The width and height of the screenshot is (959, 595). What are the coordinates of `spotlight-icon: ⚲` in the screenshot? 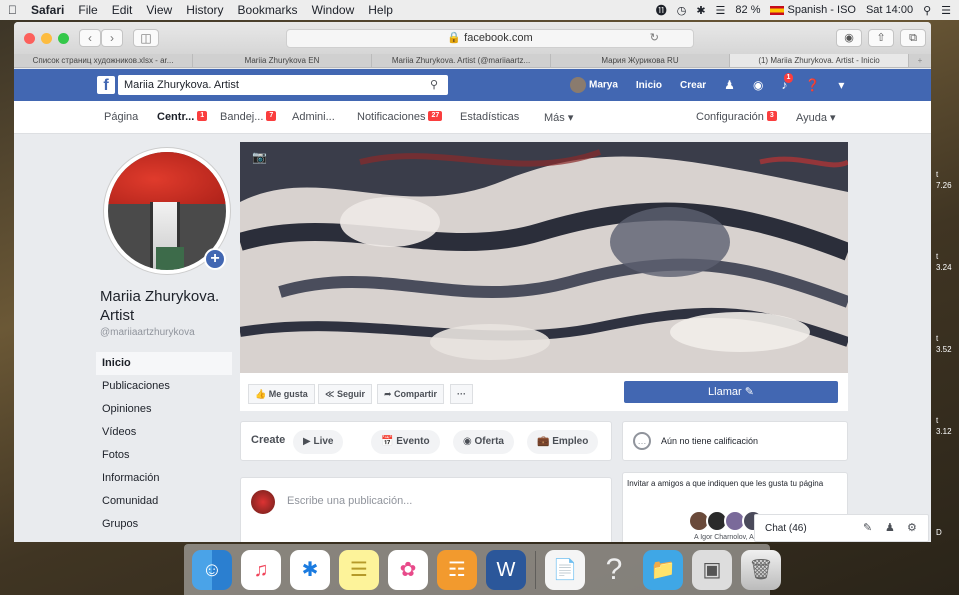 It's located at (927, 10).